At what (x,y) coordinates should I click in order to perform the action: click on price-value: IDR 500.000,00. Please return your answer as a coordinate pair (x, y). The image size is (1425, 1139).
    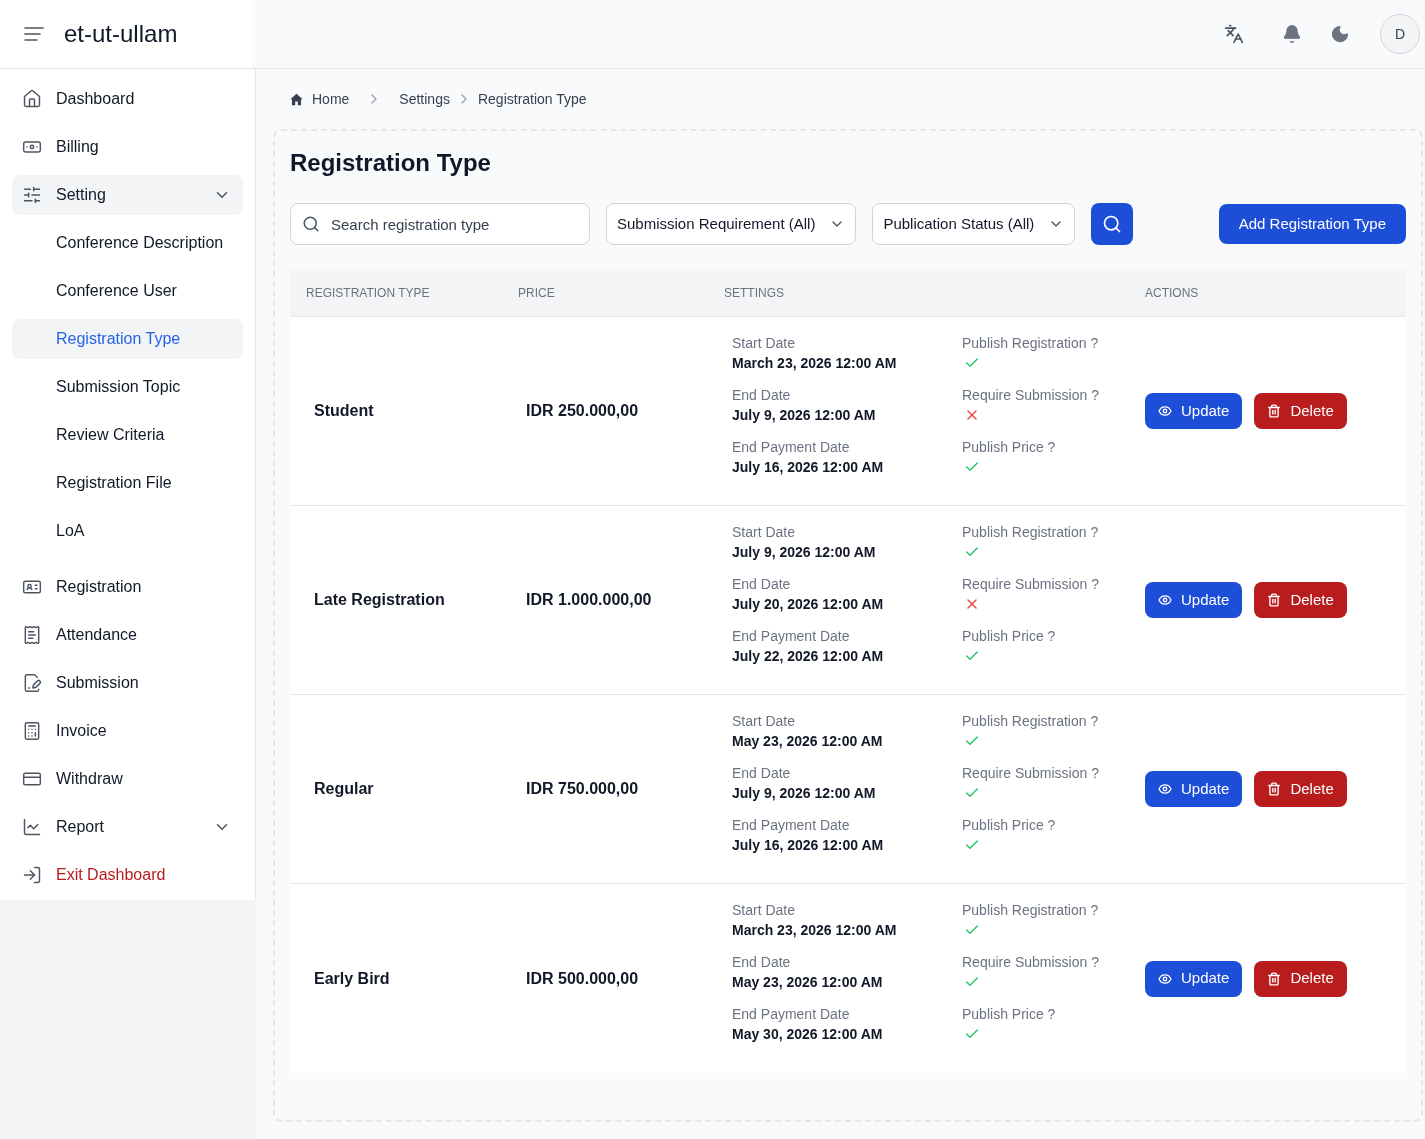
    Looking at the image, I should click on (582, 978).